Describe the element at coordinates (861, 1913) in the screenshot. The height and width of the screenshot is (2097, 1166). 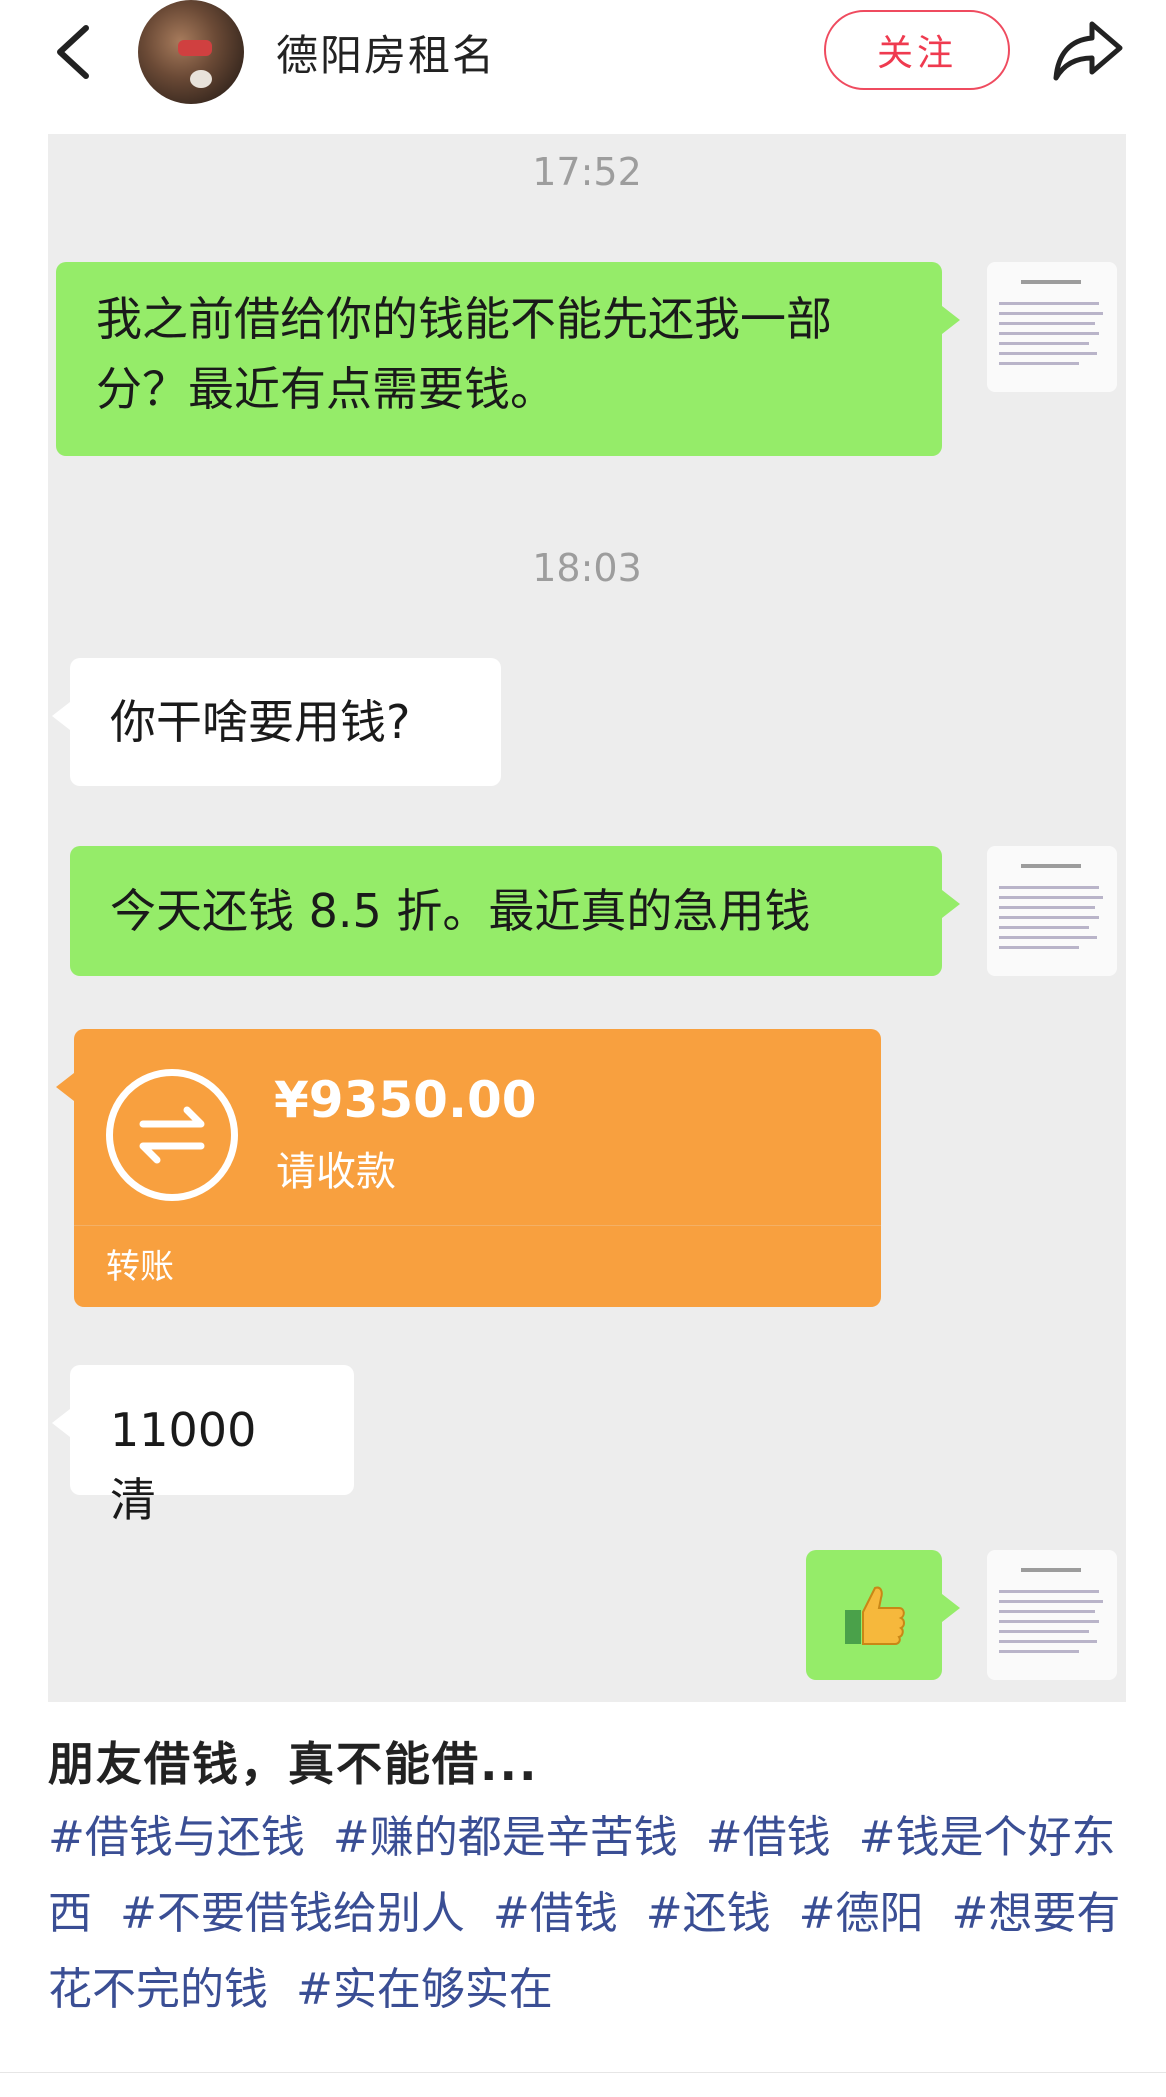
I see `hashtag: #德阳` at that location.